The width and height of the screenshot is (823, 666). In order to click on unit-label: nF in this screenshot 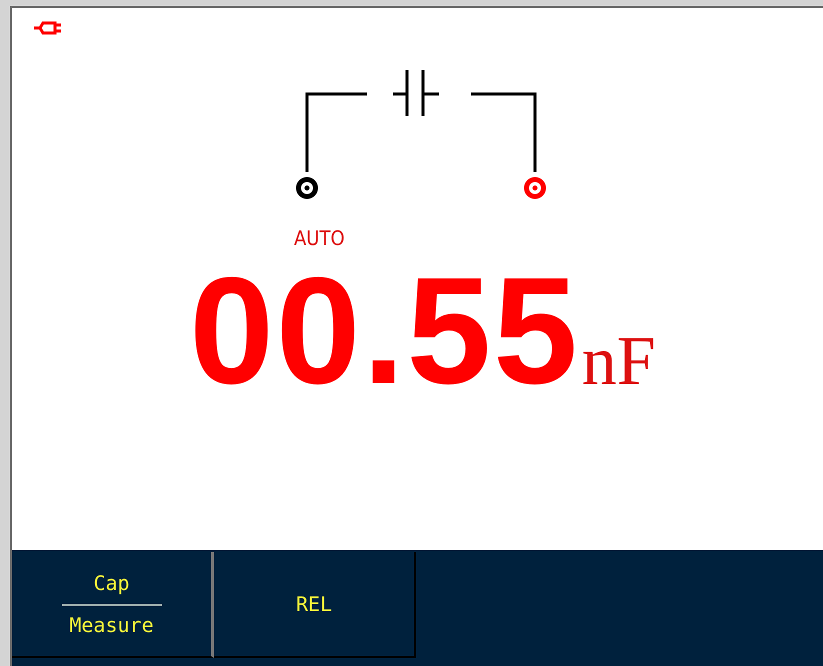, I will do `click(619, 362)`.